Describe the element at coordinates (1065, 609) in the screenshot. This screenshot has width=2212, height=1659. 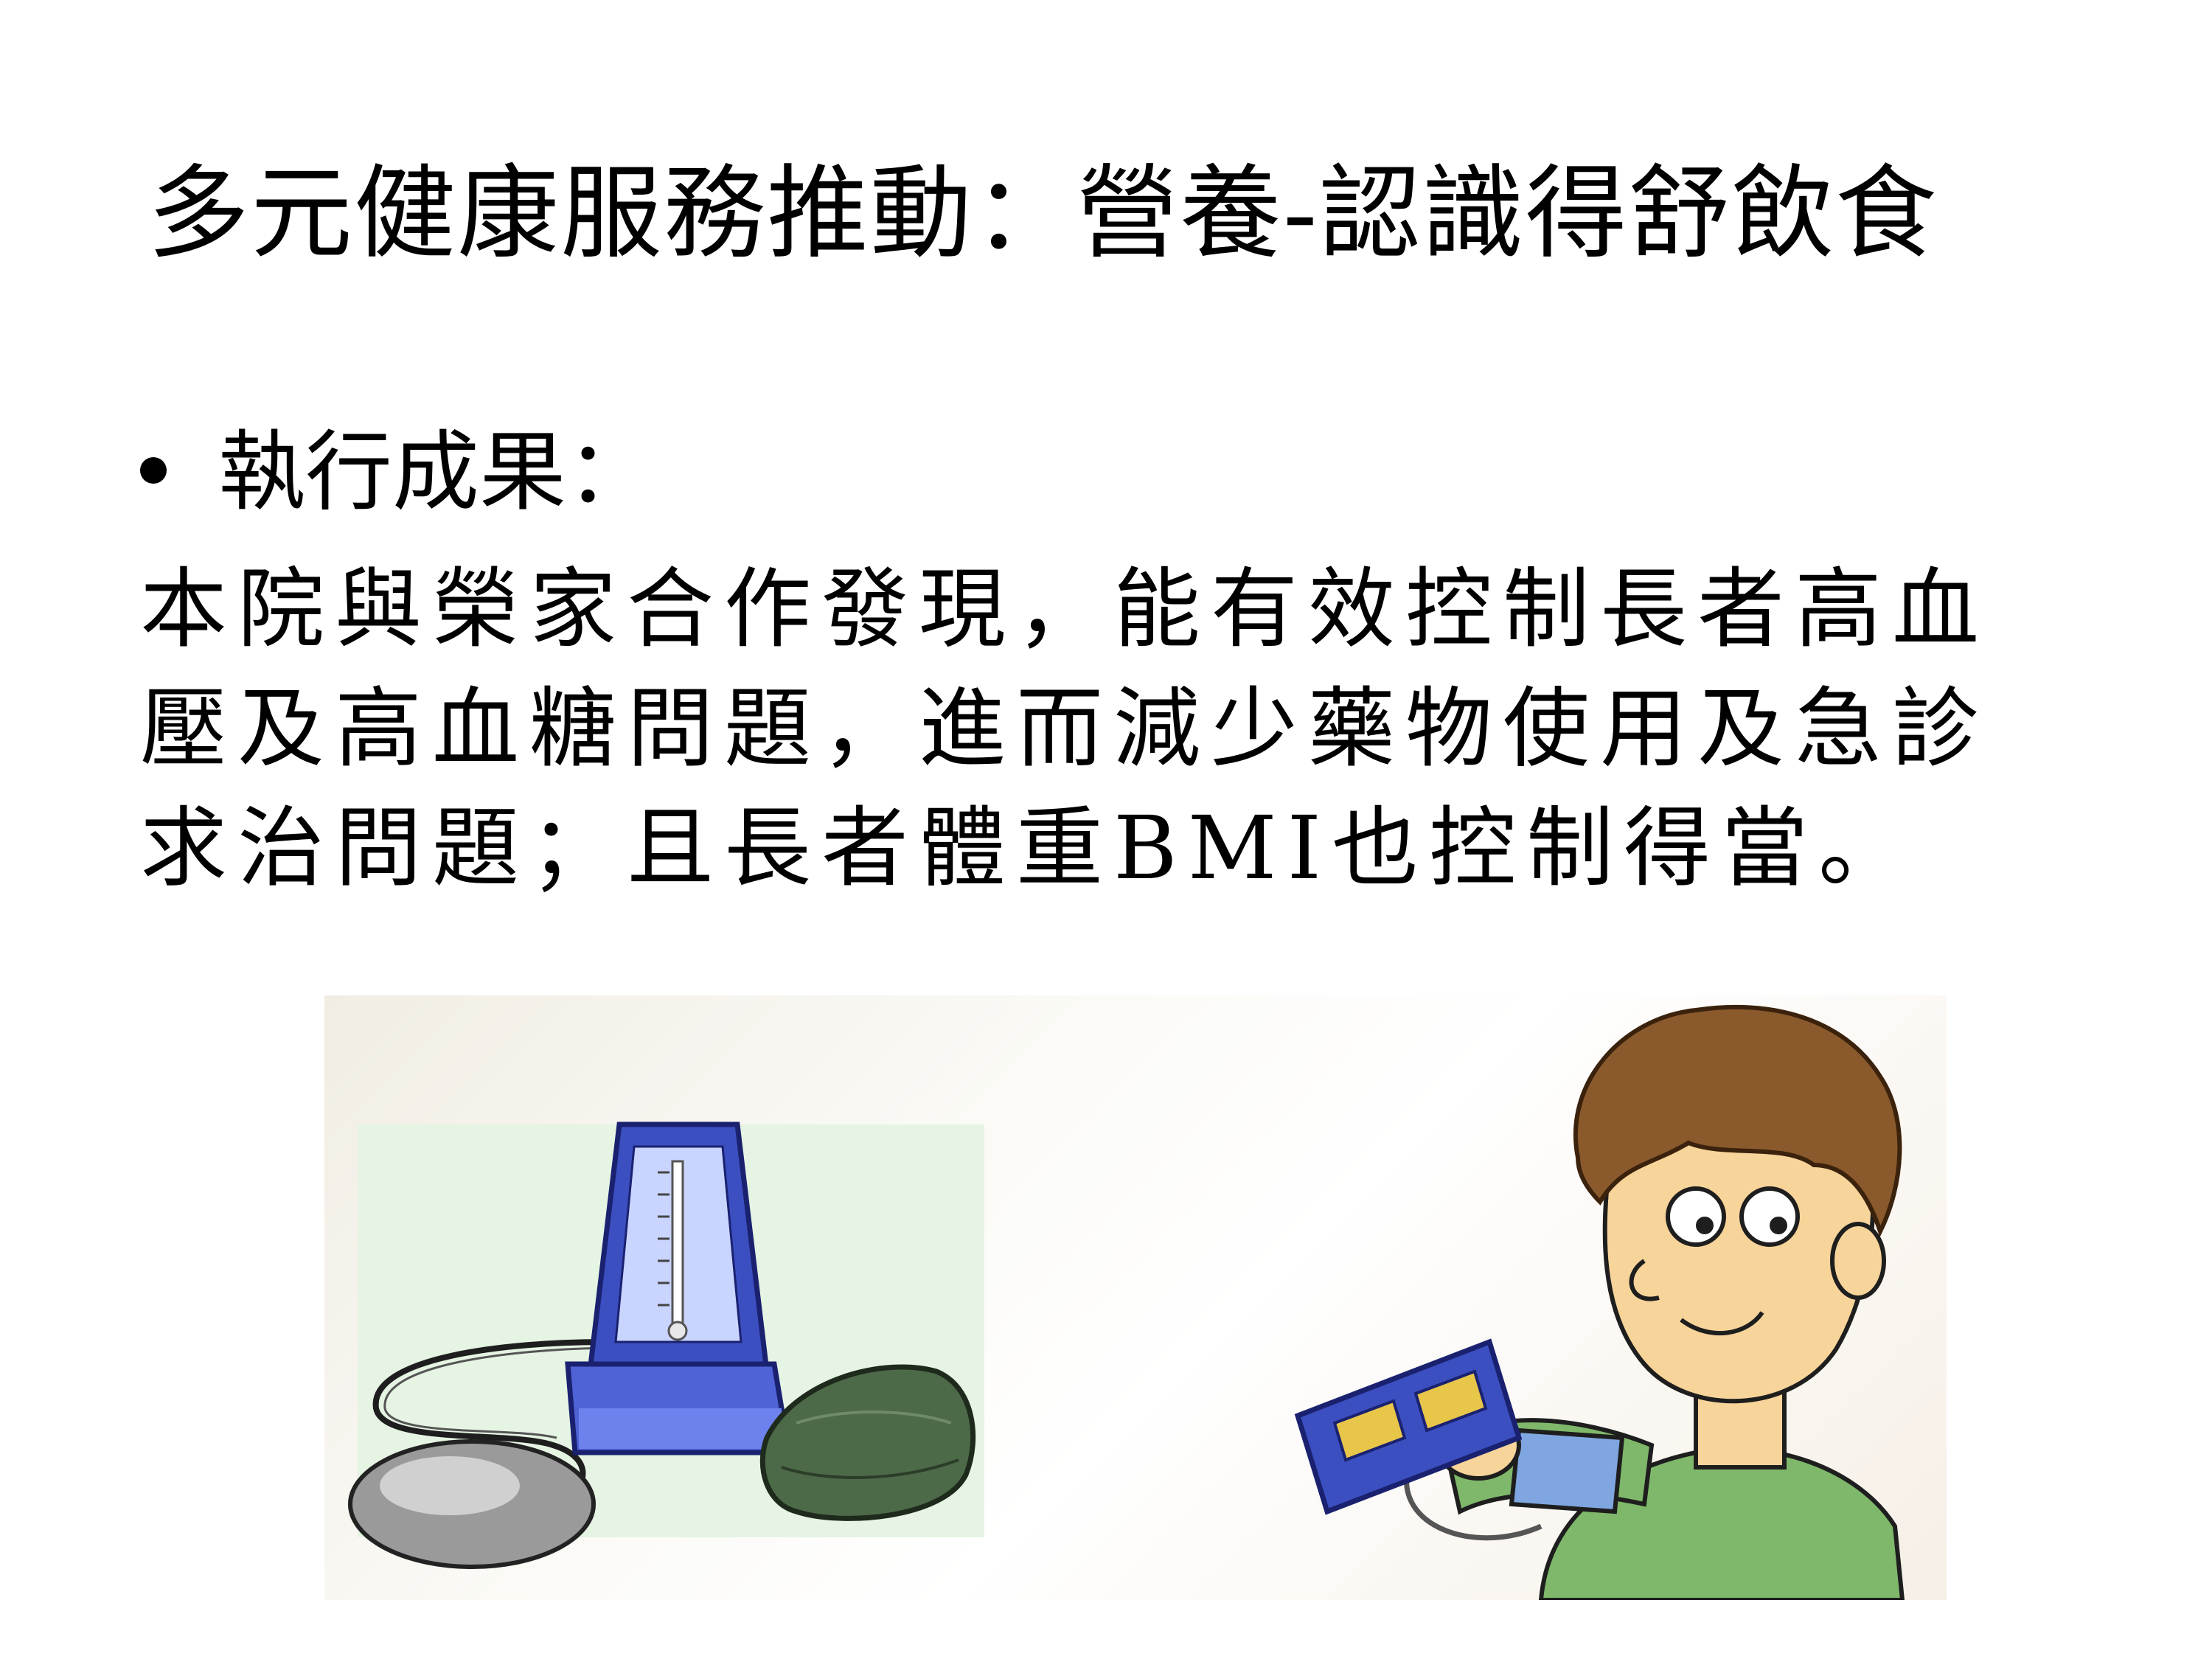
I see `body-line: 本院與榮家合作發現，能有效控制長者高血` at that location.